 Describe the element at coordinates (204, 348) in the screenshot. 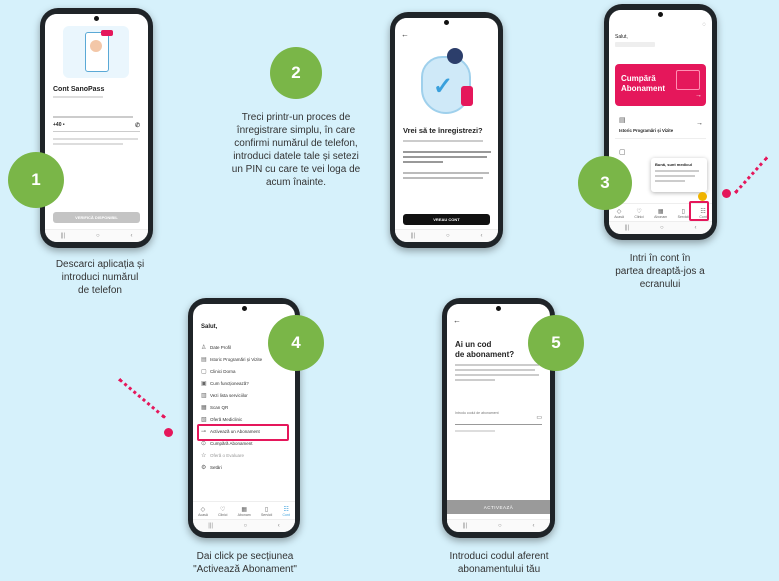

I see `person-icon: ♙` at that location.